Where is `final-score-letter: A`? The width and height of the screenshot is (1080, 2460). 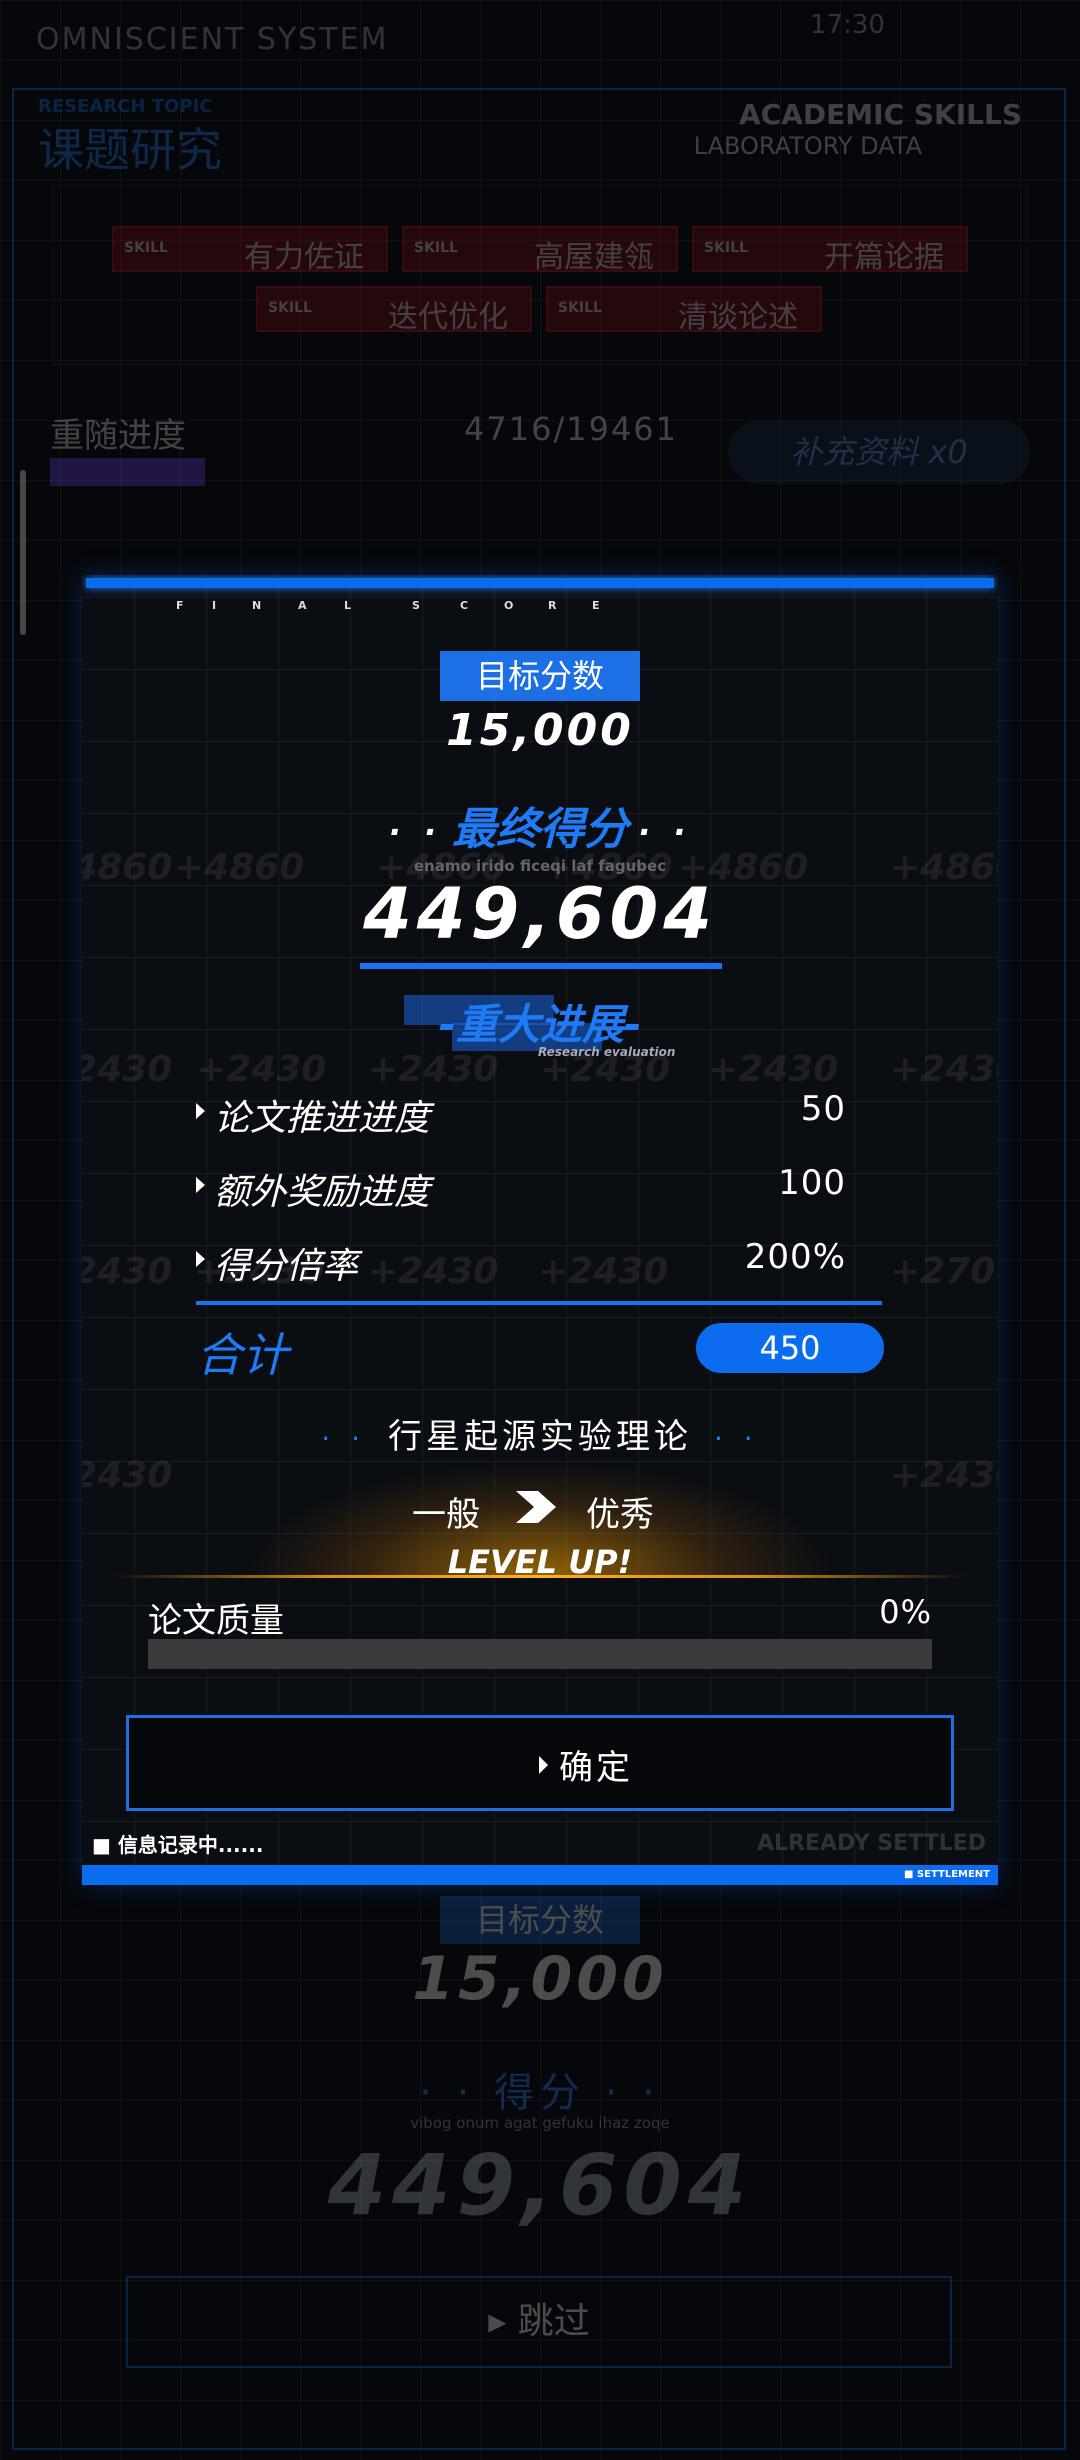 final-score-letter: A is located at coordinates (302, 605).